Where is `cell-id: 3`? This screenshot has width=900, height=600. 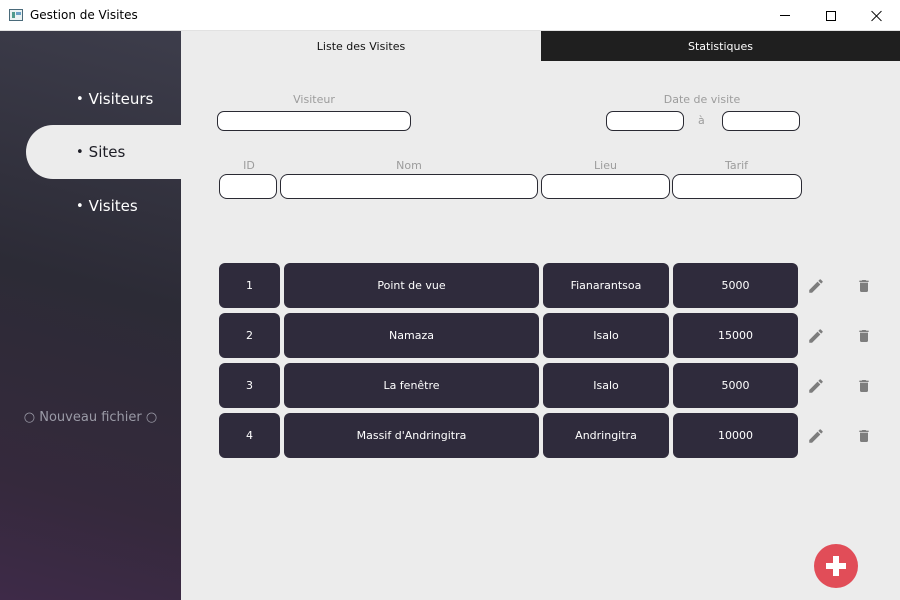 cell-id: 3 is located at coordinates (249, 385).